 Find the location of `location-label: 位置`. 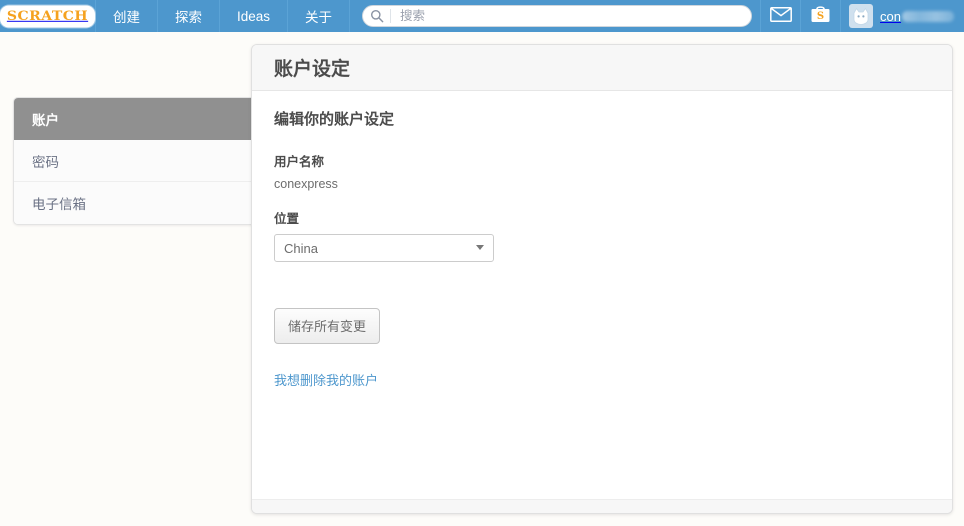

location-label: 位置 is located at coordinates (287, 219).